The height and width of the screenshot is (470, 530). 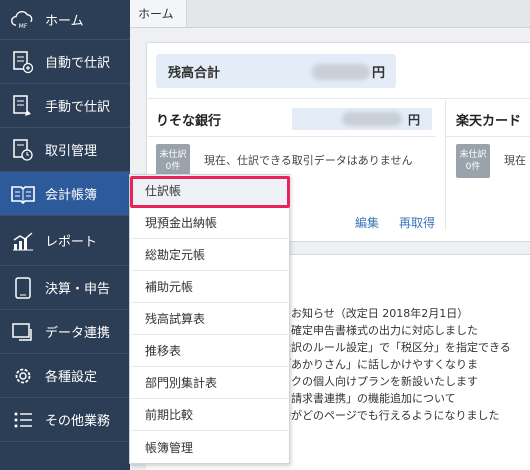 What do you see at coordinates (23, 150) in the screenshot?
I see `transaction-icon` at bounding box center [23, 150].